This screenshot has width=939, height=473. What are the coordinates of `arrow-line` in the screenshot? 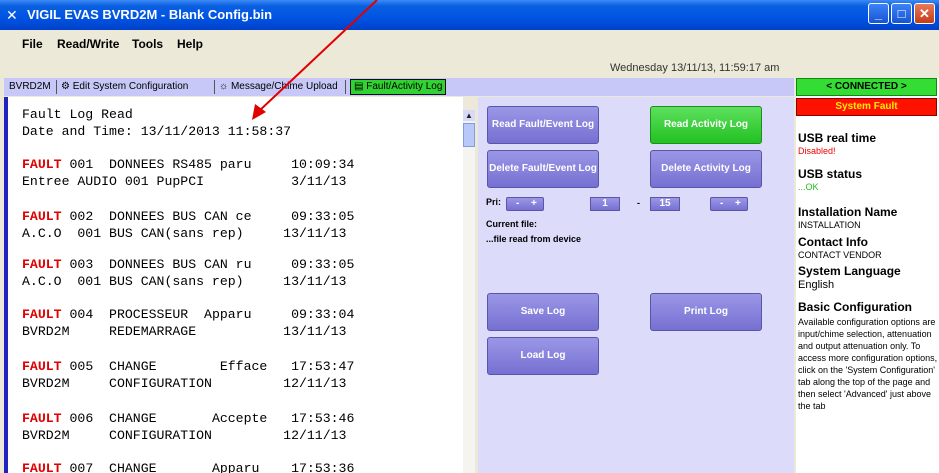 It's located at (317, 56).